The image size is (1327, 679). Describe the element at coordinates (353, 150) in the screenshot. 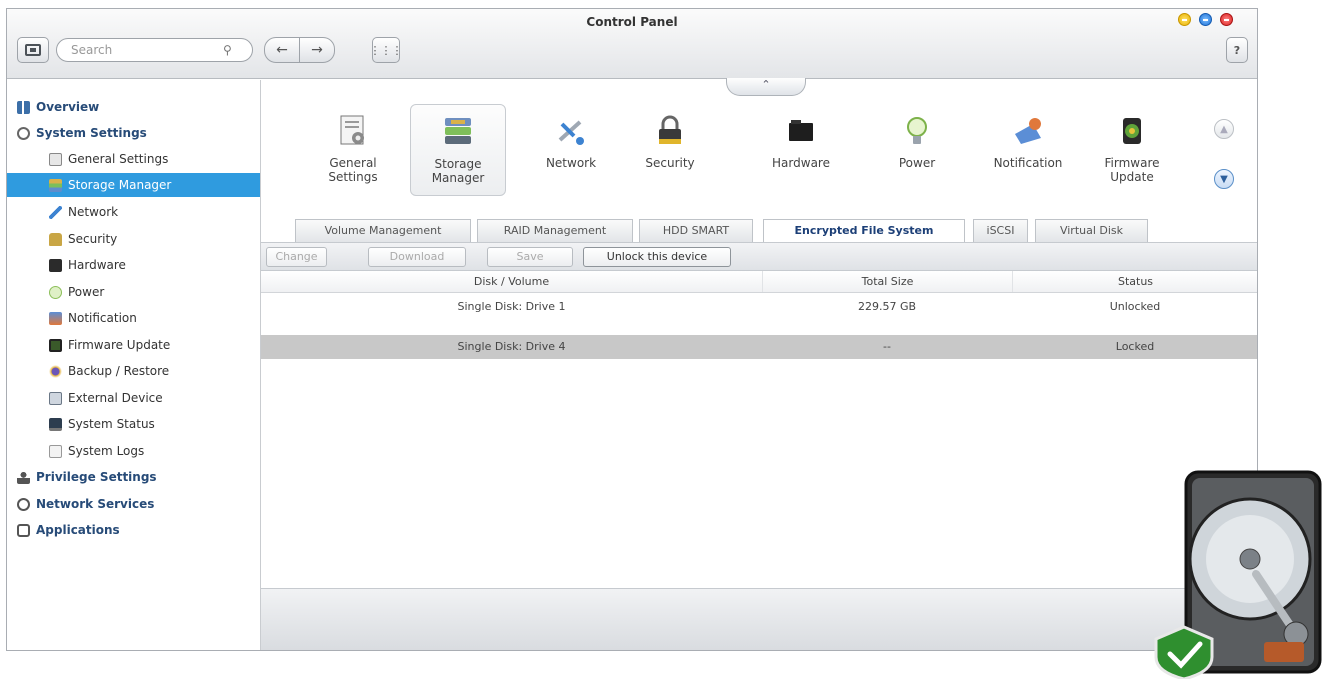

I see `iconbar-general-settings: General Settings` at that location.